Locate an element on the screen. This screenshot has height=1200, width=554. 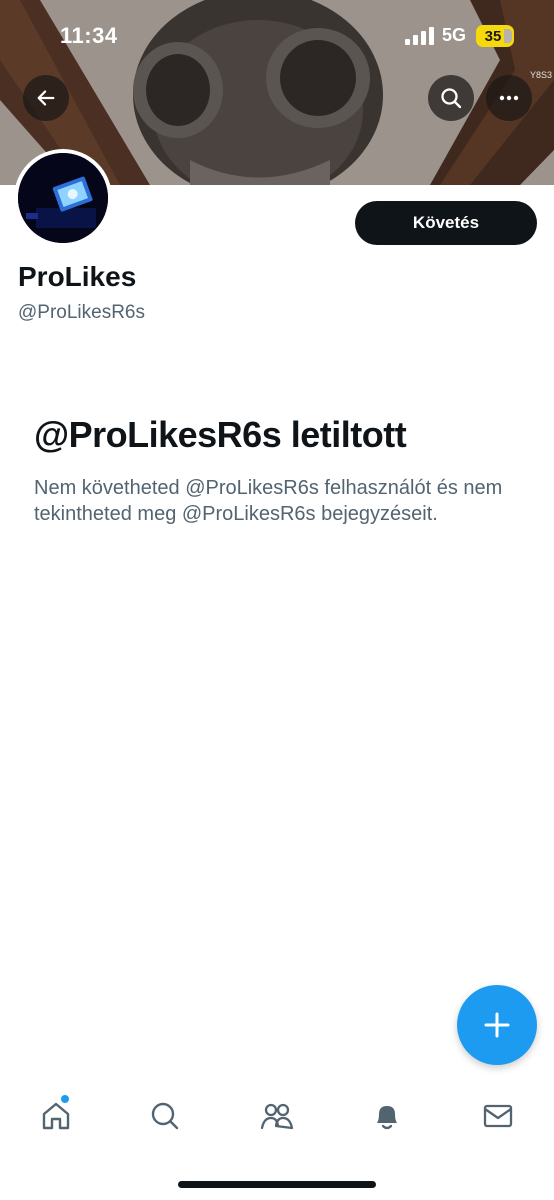
unread-badge is located at coordinates (65, 1099).